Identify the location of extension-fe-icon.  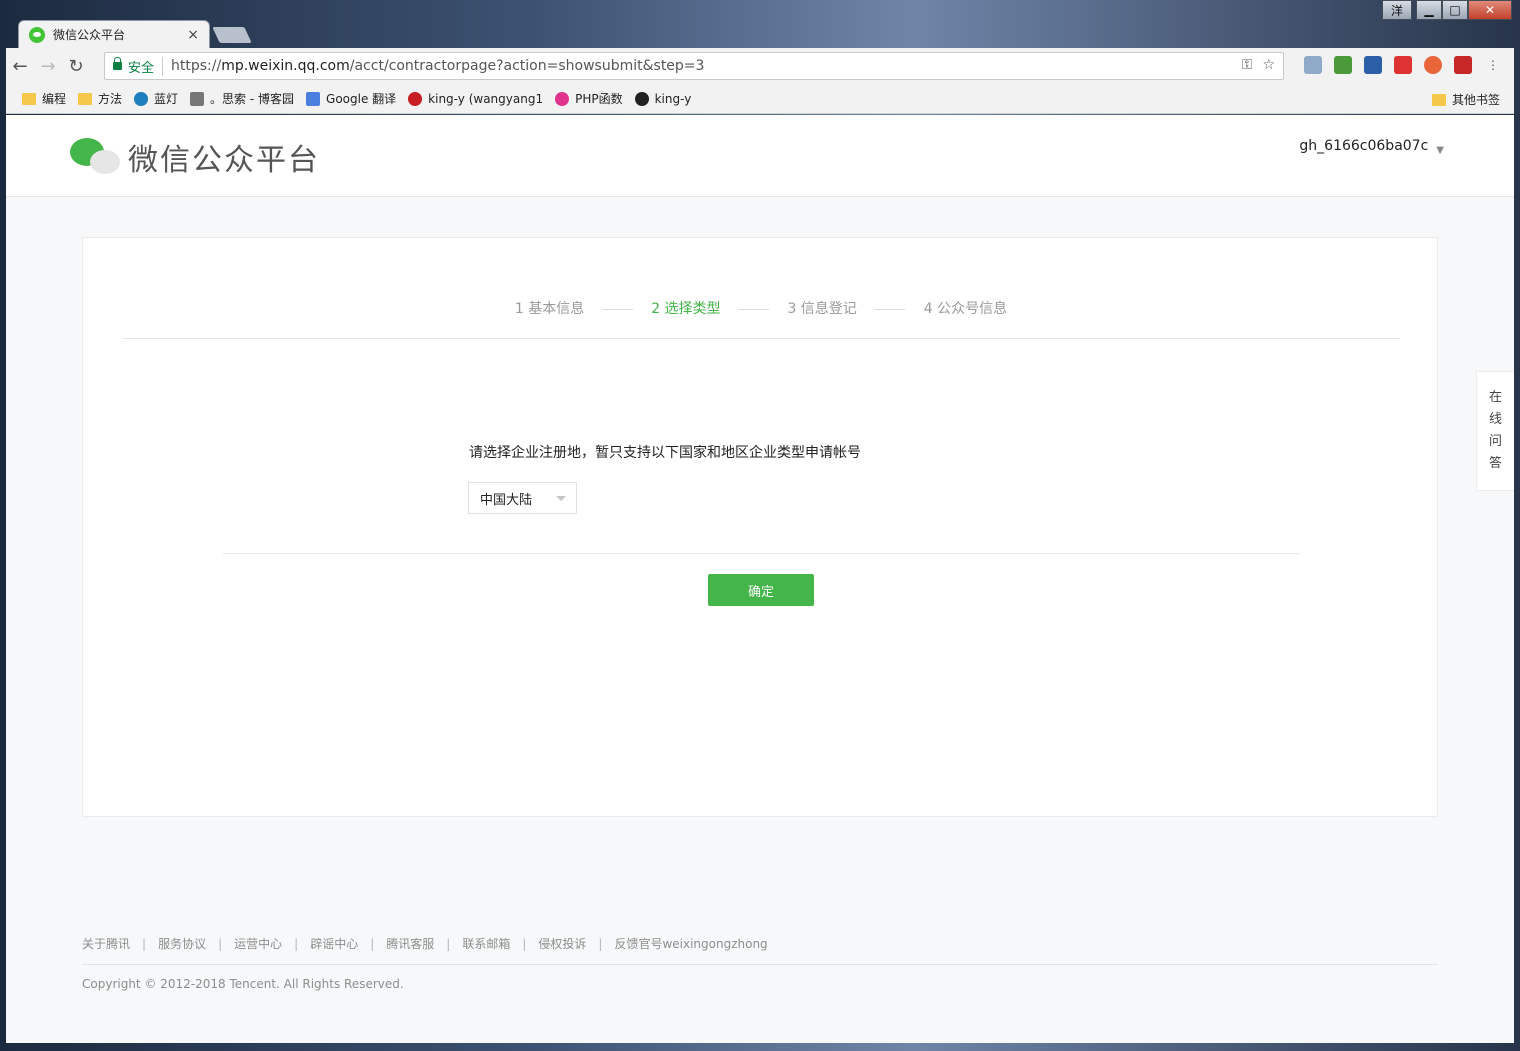
(1403, 65).